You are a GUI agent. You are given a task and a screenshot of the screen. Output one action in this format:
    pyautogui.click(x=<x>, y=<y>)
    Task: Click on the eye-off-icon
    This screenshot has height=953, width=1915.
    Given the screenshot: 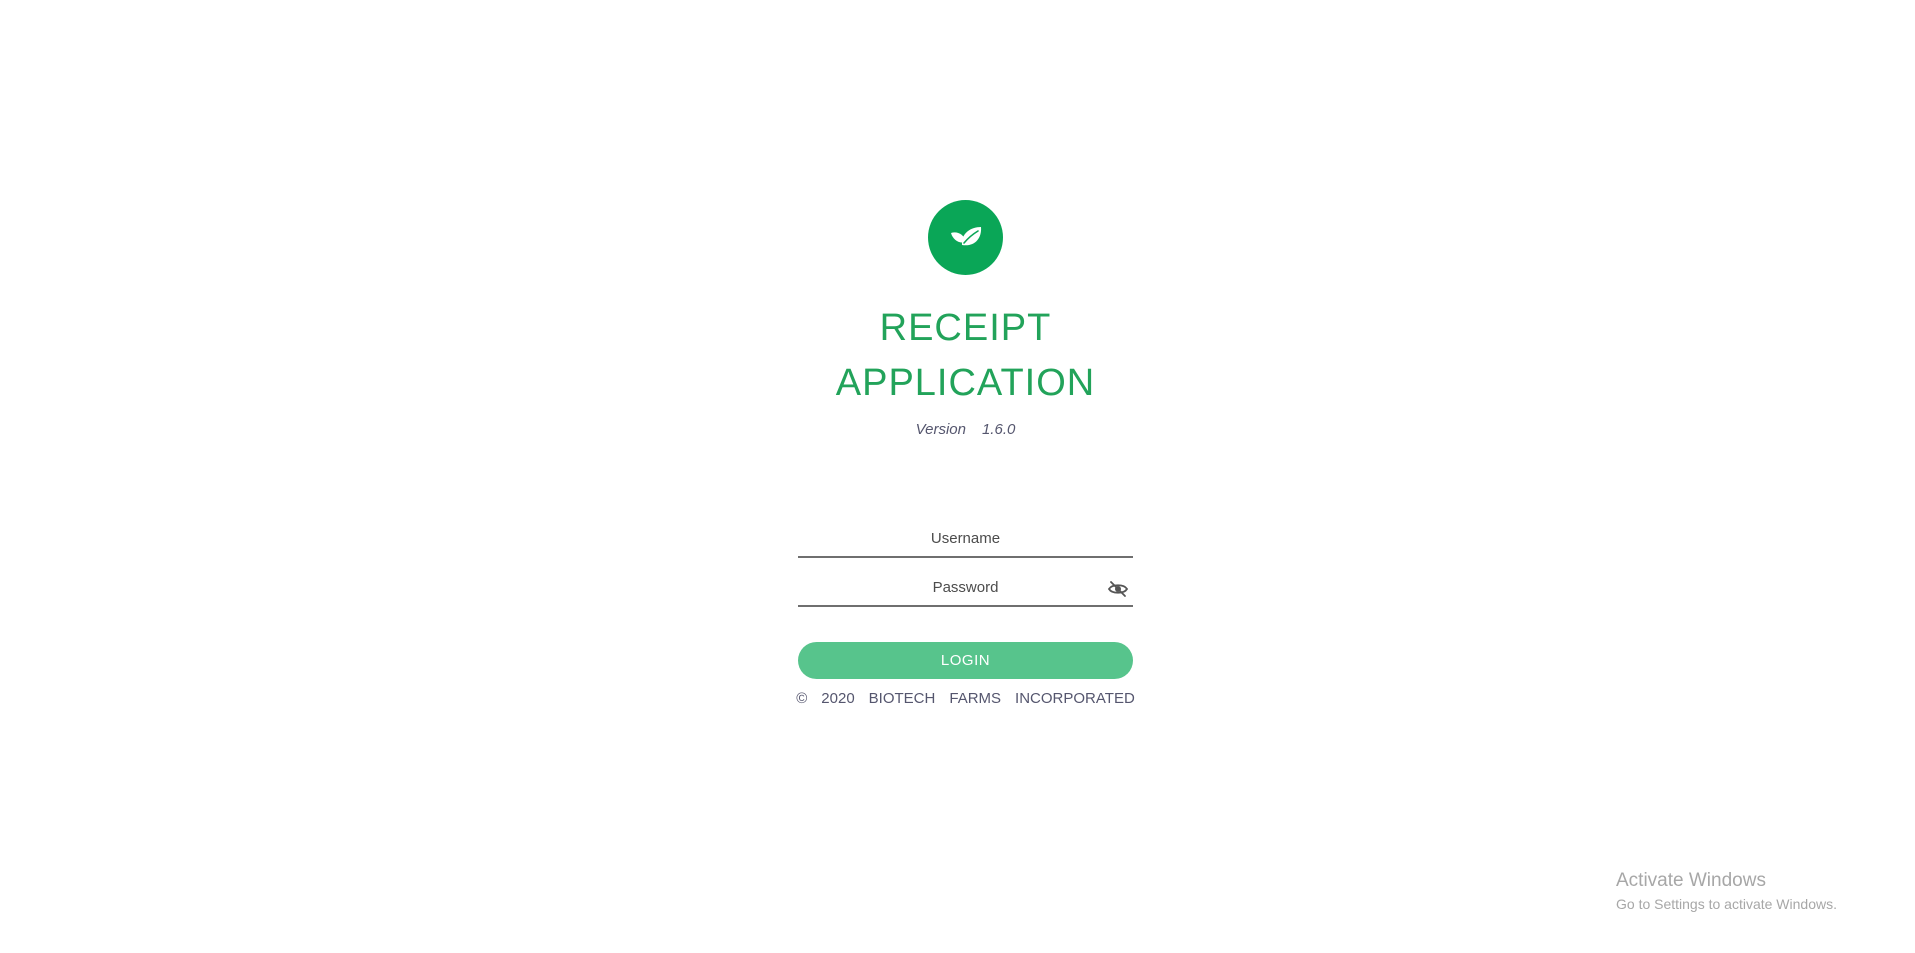 What is the action you would take?
    pyautogui.click(x=1118, y=589)
    